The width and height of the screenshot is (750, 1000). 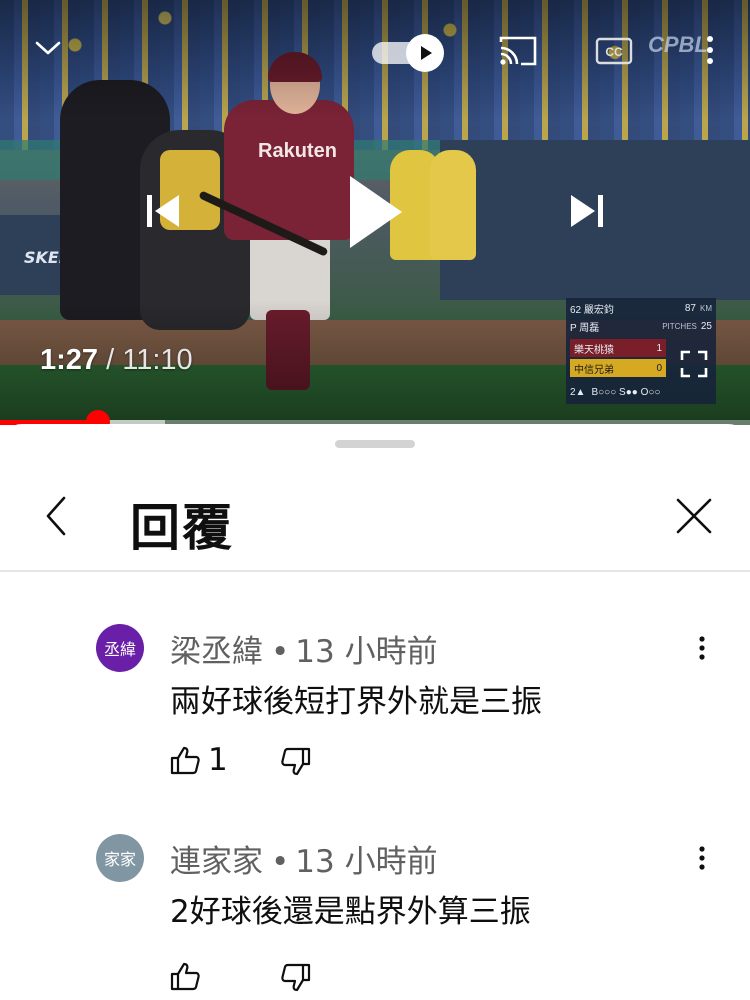 I want to click on previous-video-button, so click(x=163, y=211).